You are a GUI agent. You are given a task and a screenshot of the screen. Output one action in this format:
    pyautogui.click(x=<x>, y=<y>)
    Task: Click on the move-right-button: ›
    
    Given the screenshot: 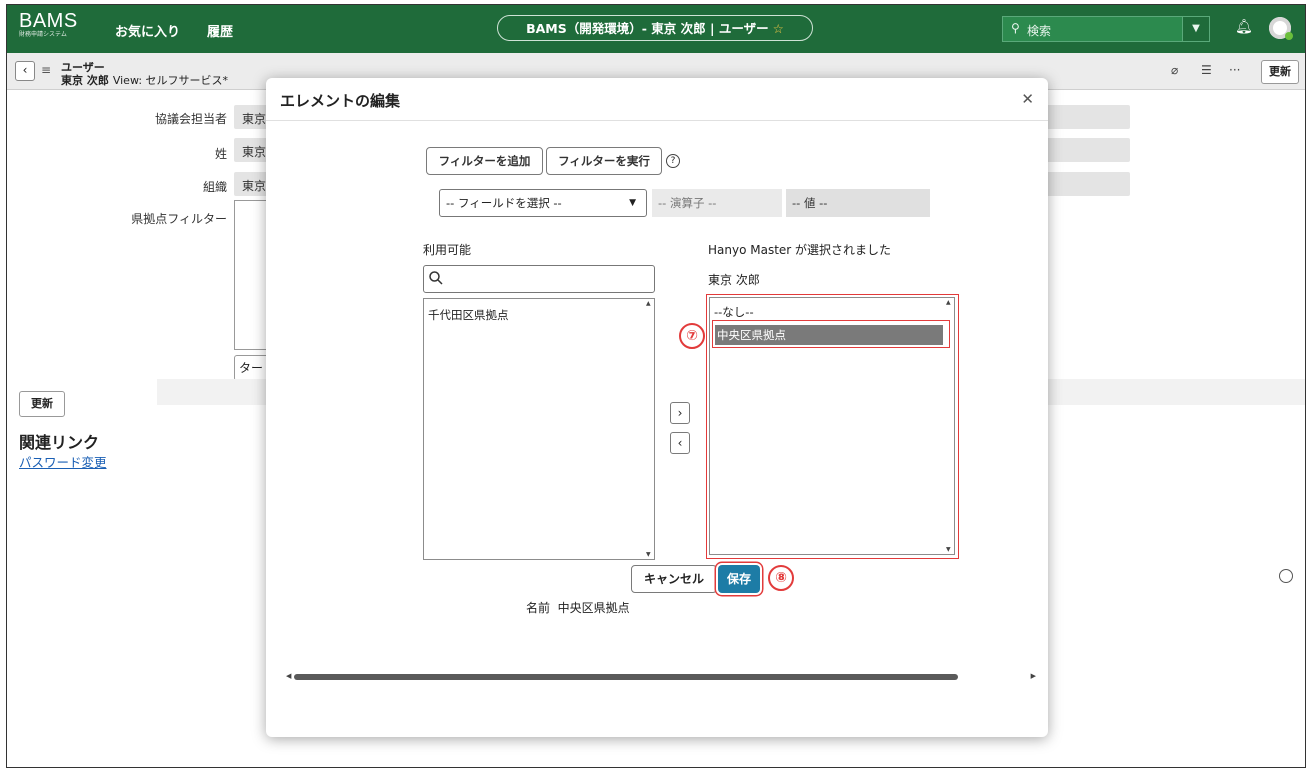 What is the action you would take?
    pyautogui.click(x=680, y=413)
    